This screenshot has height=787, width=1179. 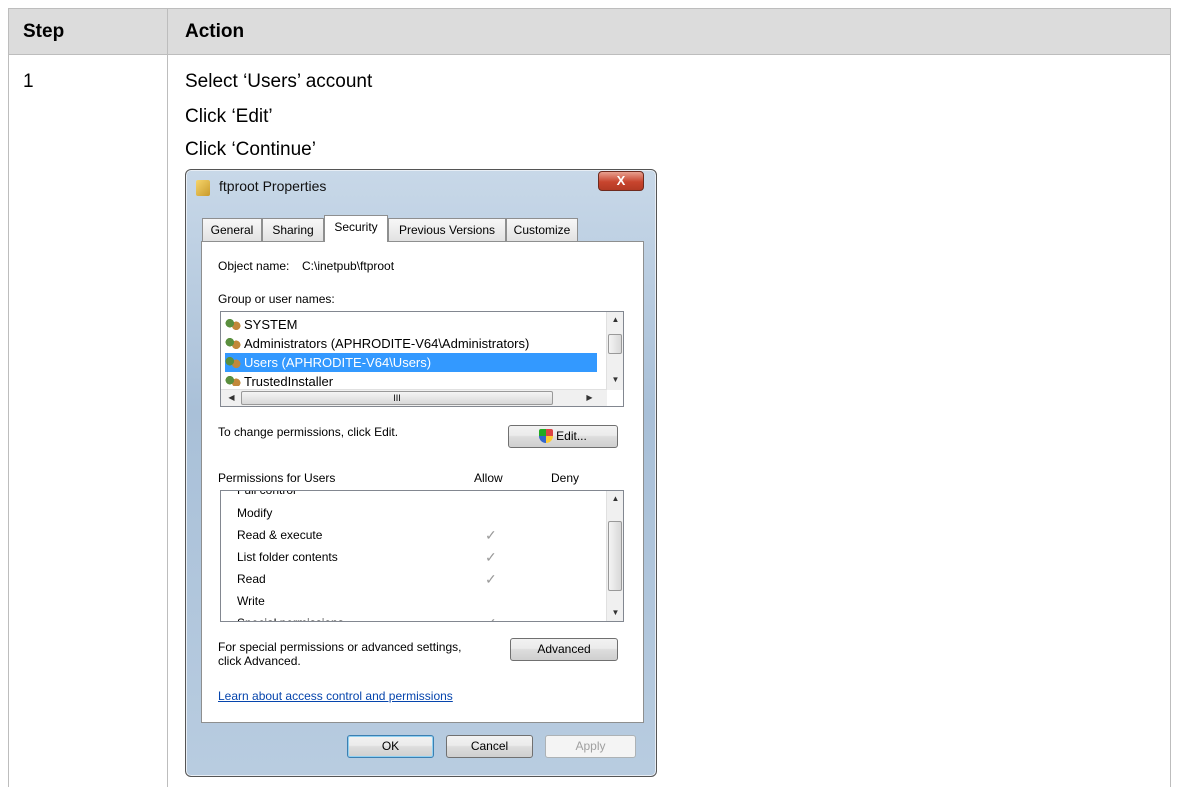 I want to click on permission-row: Read & execute, so click(x=280, y=535).